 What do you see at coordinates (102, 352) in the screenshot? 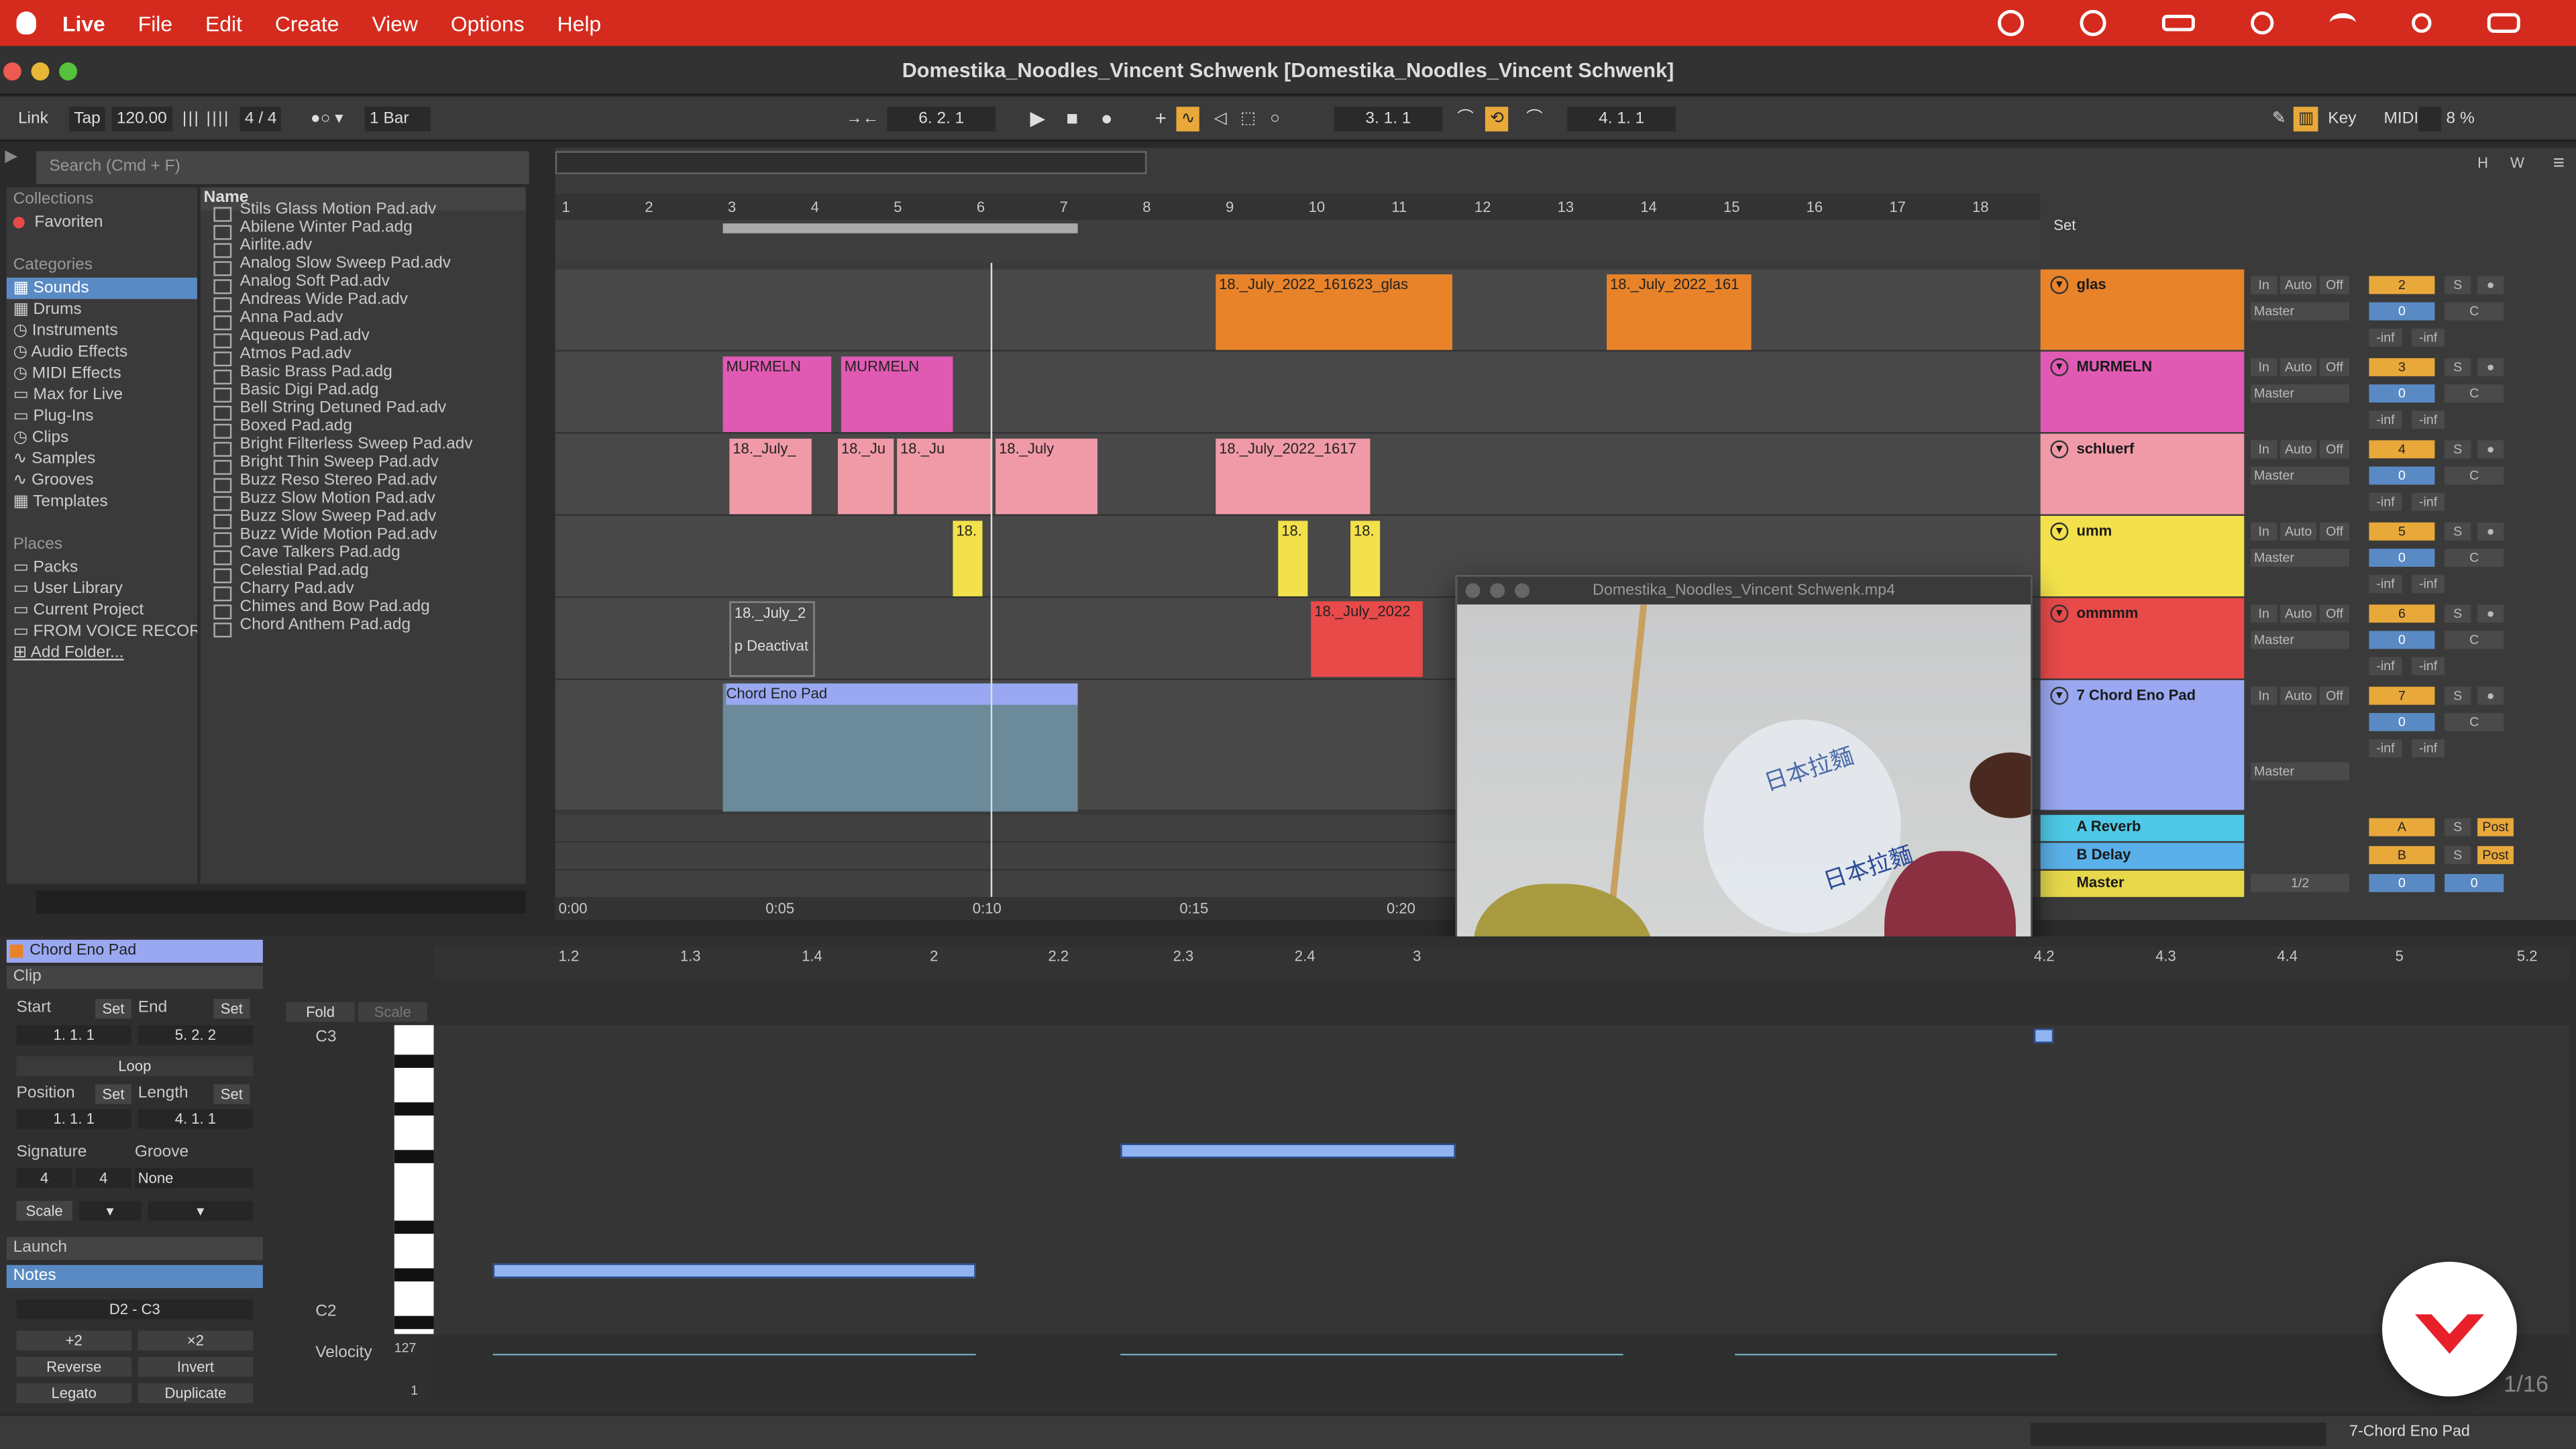
I see `sidebar-item-audio-effects: ◷ Audio Effects` at bounding box center [102, 352].